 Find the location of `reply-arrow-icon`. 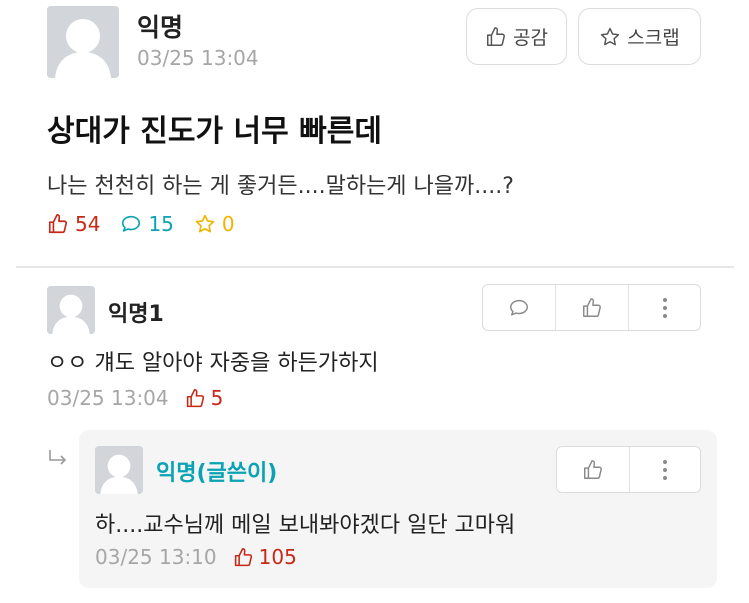

reply-arrow-icon is located at coordinates (58, 457).